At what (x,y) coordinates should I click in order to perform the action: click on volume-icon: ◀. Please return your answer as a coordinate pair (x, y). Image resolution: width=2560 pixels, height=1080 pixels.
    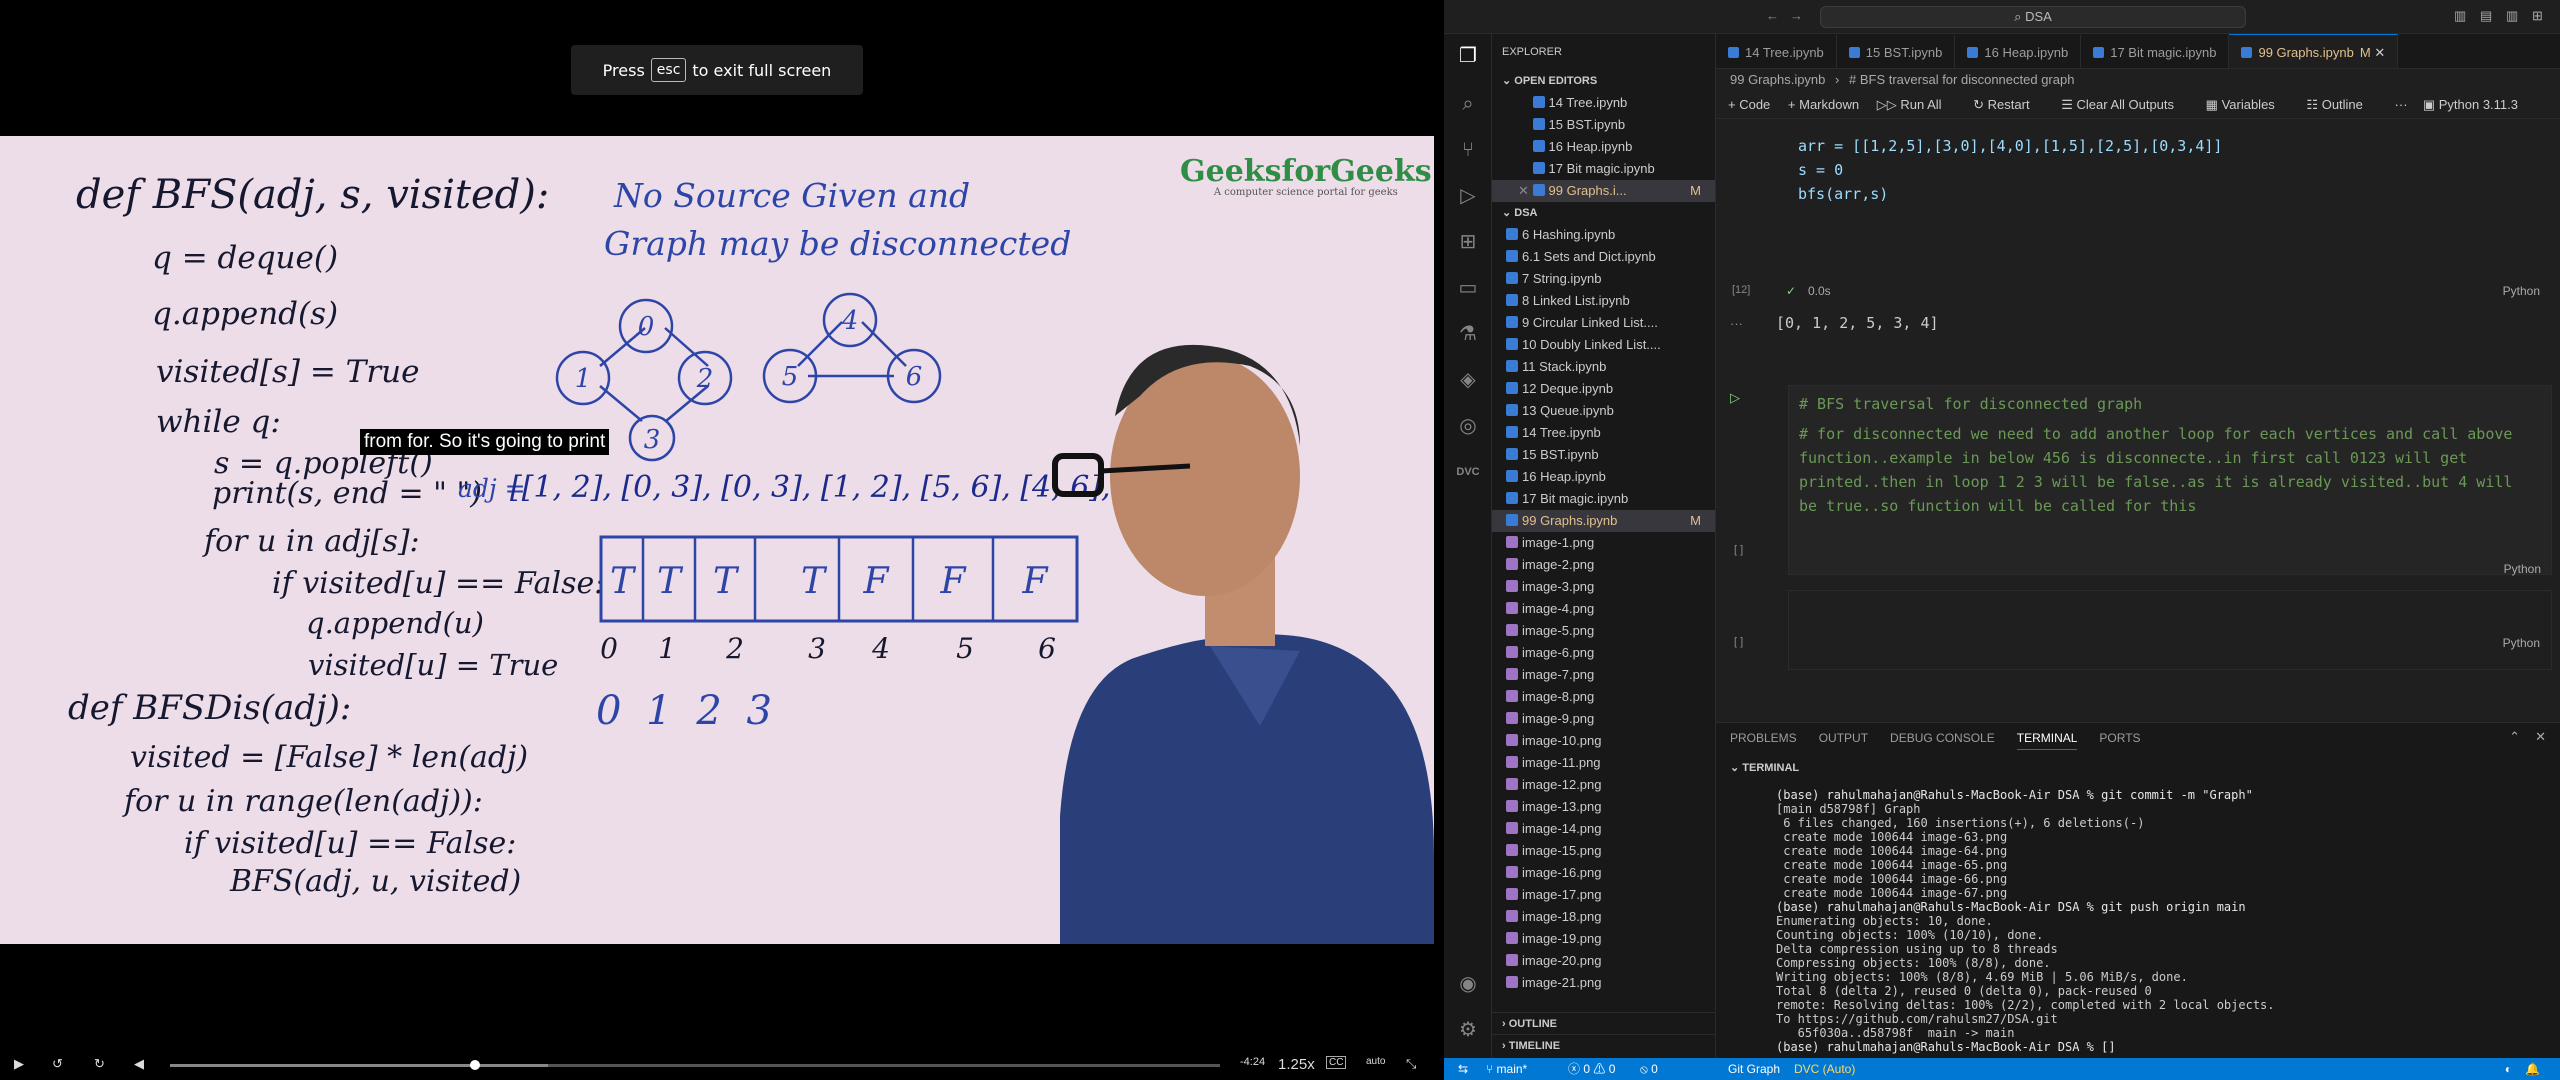
    Looking at the image, I should click on (139, 1064).